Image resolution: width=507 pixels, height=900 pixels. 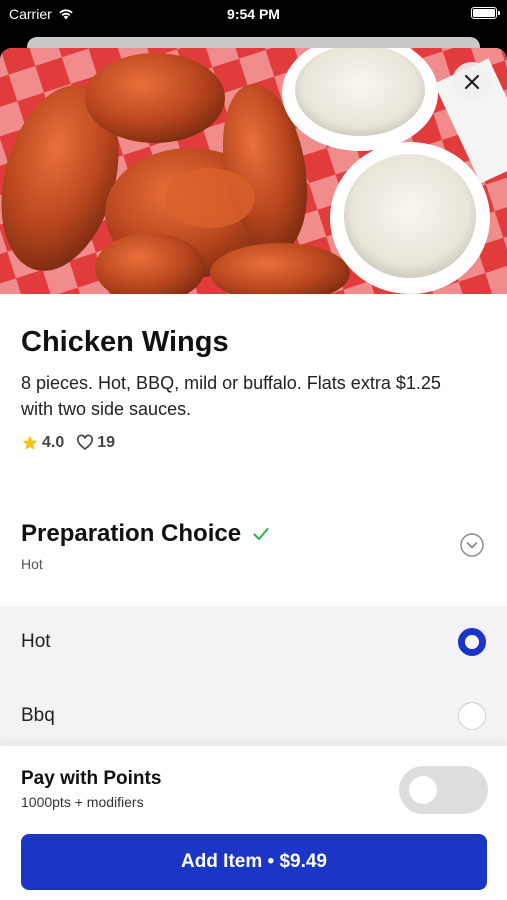 What do you see at coordinates (32, 564) in the screenshot?
I see `preparation-selected: Hot` at bounding box center [32, 564].